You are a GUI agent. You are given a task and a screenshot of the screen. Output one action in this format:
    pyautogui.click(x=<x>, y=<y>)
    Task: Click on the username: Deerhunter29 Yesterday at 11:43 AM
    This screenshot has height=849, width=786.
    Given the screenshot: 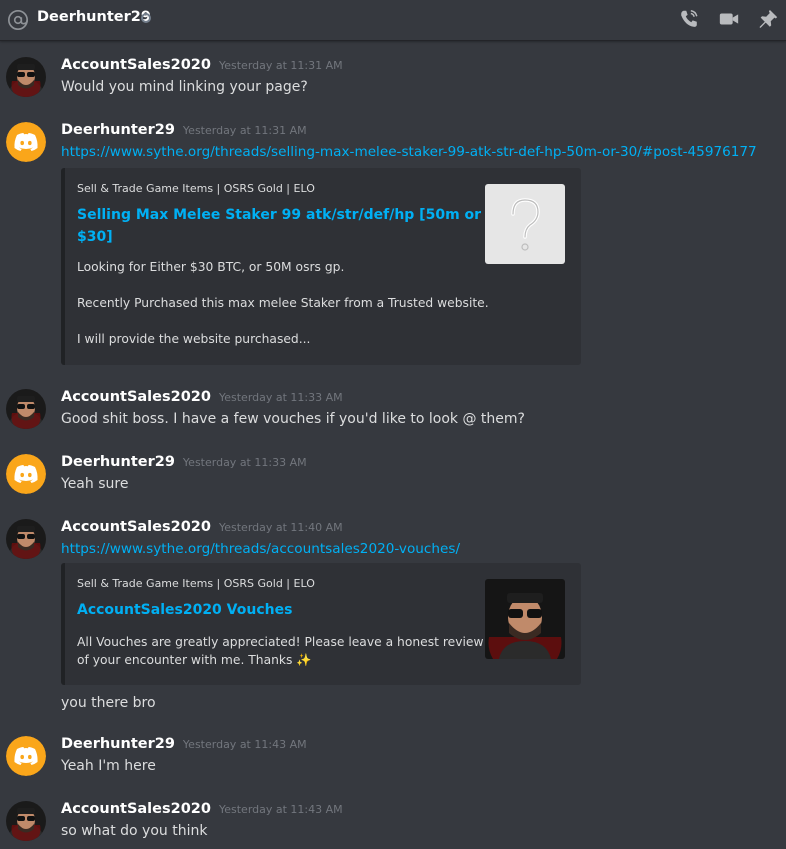 What is the action you would take?
    pyautogui.click(x=184, y=744)
    